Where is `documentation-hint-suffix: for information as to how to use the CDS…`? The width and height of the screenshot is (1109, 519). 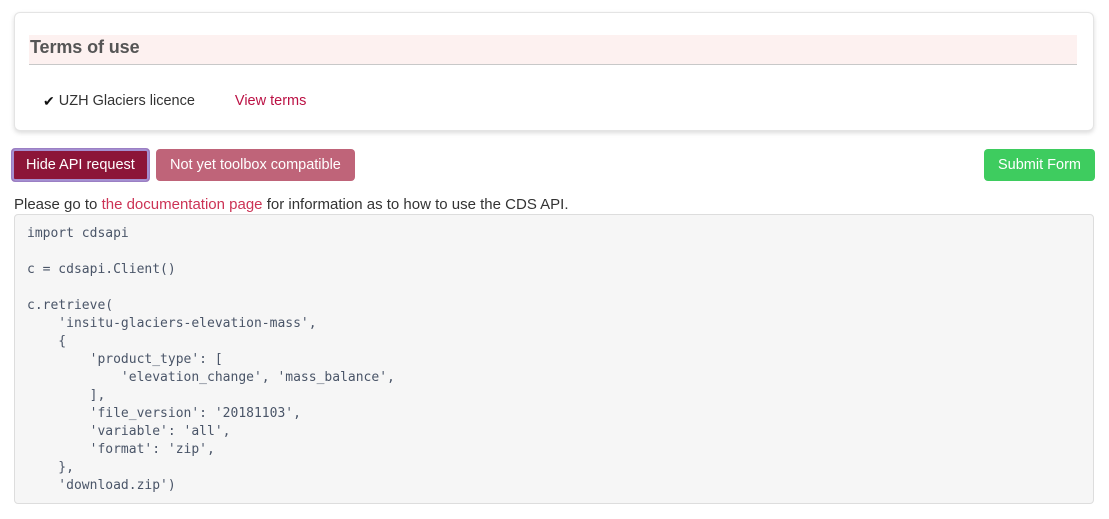
documentation-hint-suffix: for information as to how to use the CDS… is located at coordinates (415, 204).